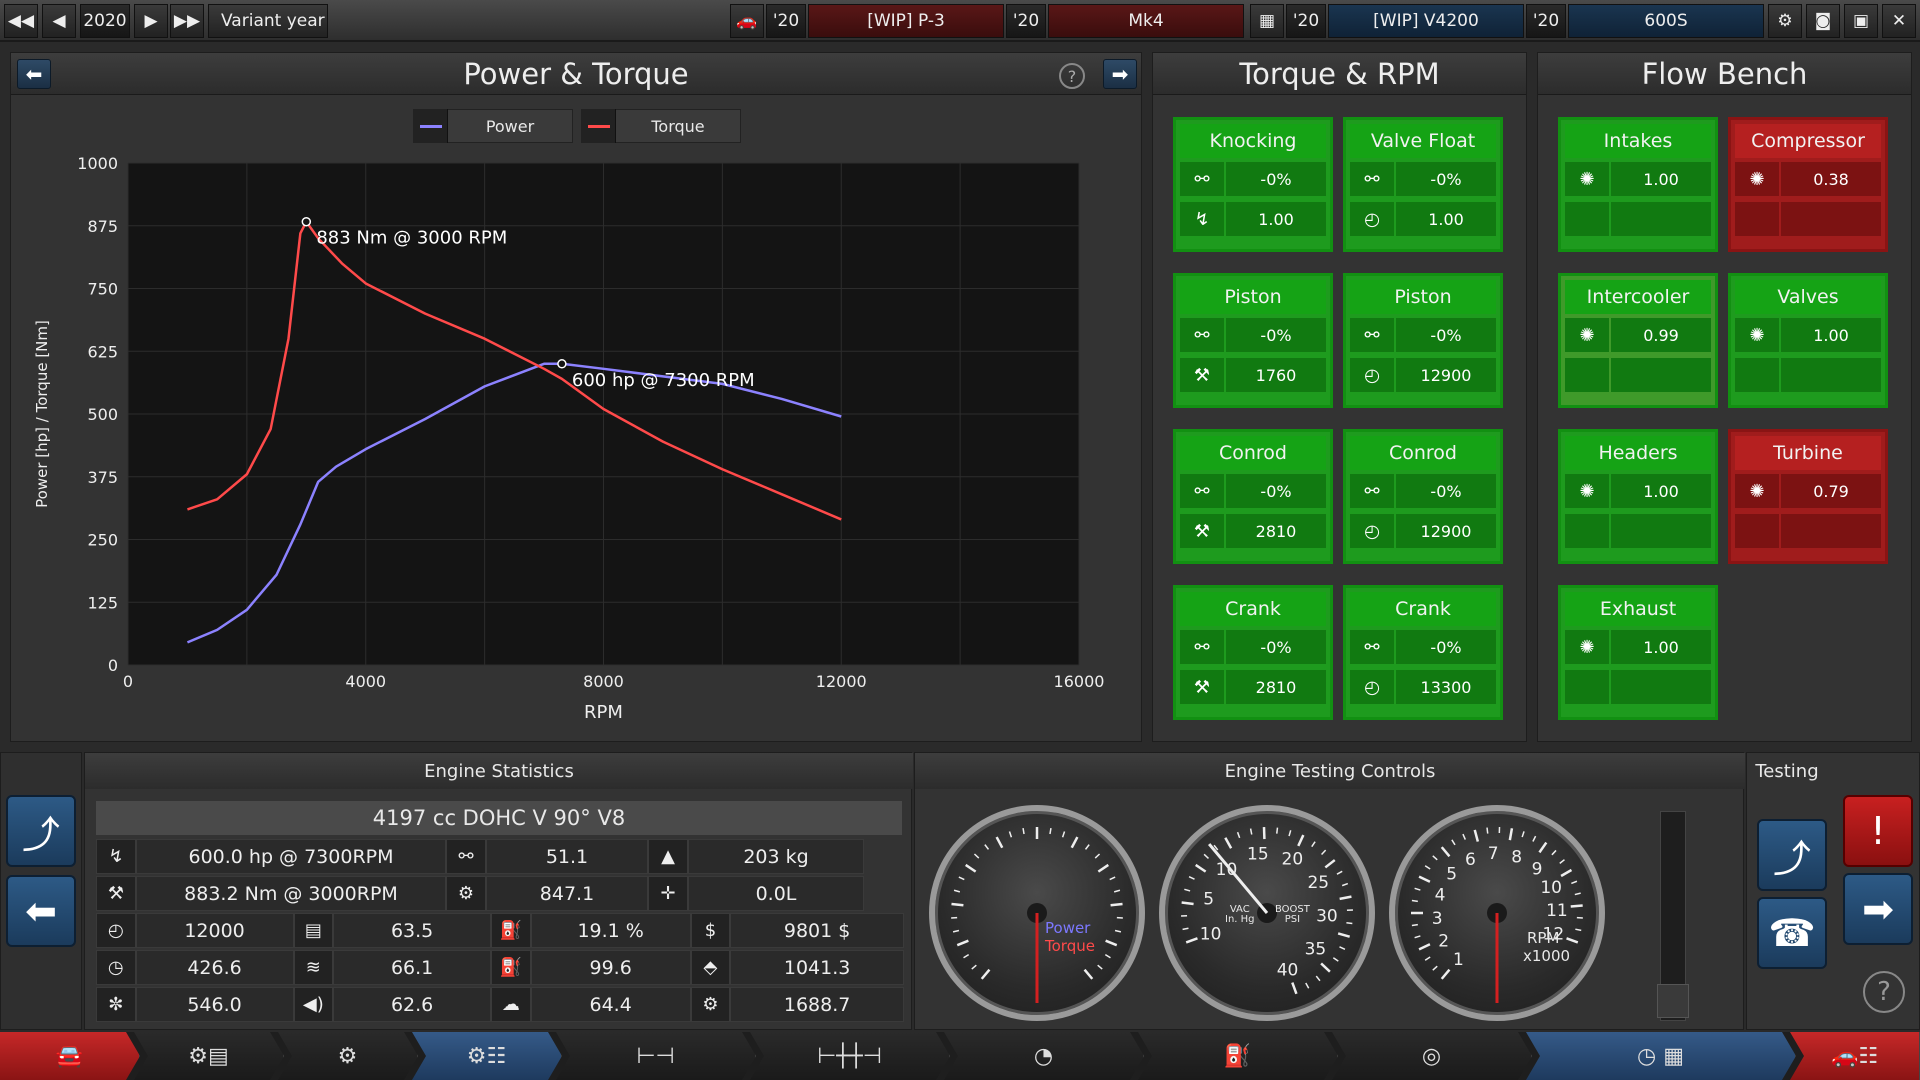 The height and width of the screenshot is (1080, 1920). What do you see at coordinates (1661, 647) in the screenshot?
I see `tile-value-1: 1.00` at bounding box center [1661, 647].